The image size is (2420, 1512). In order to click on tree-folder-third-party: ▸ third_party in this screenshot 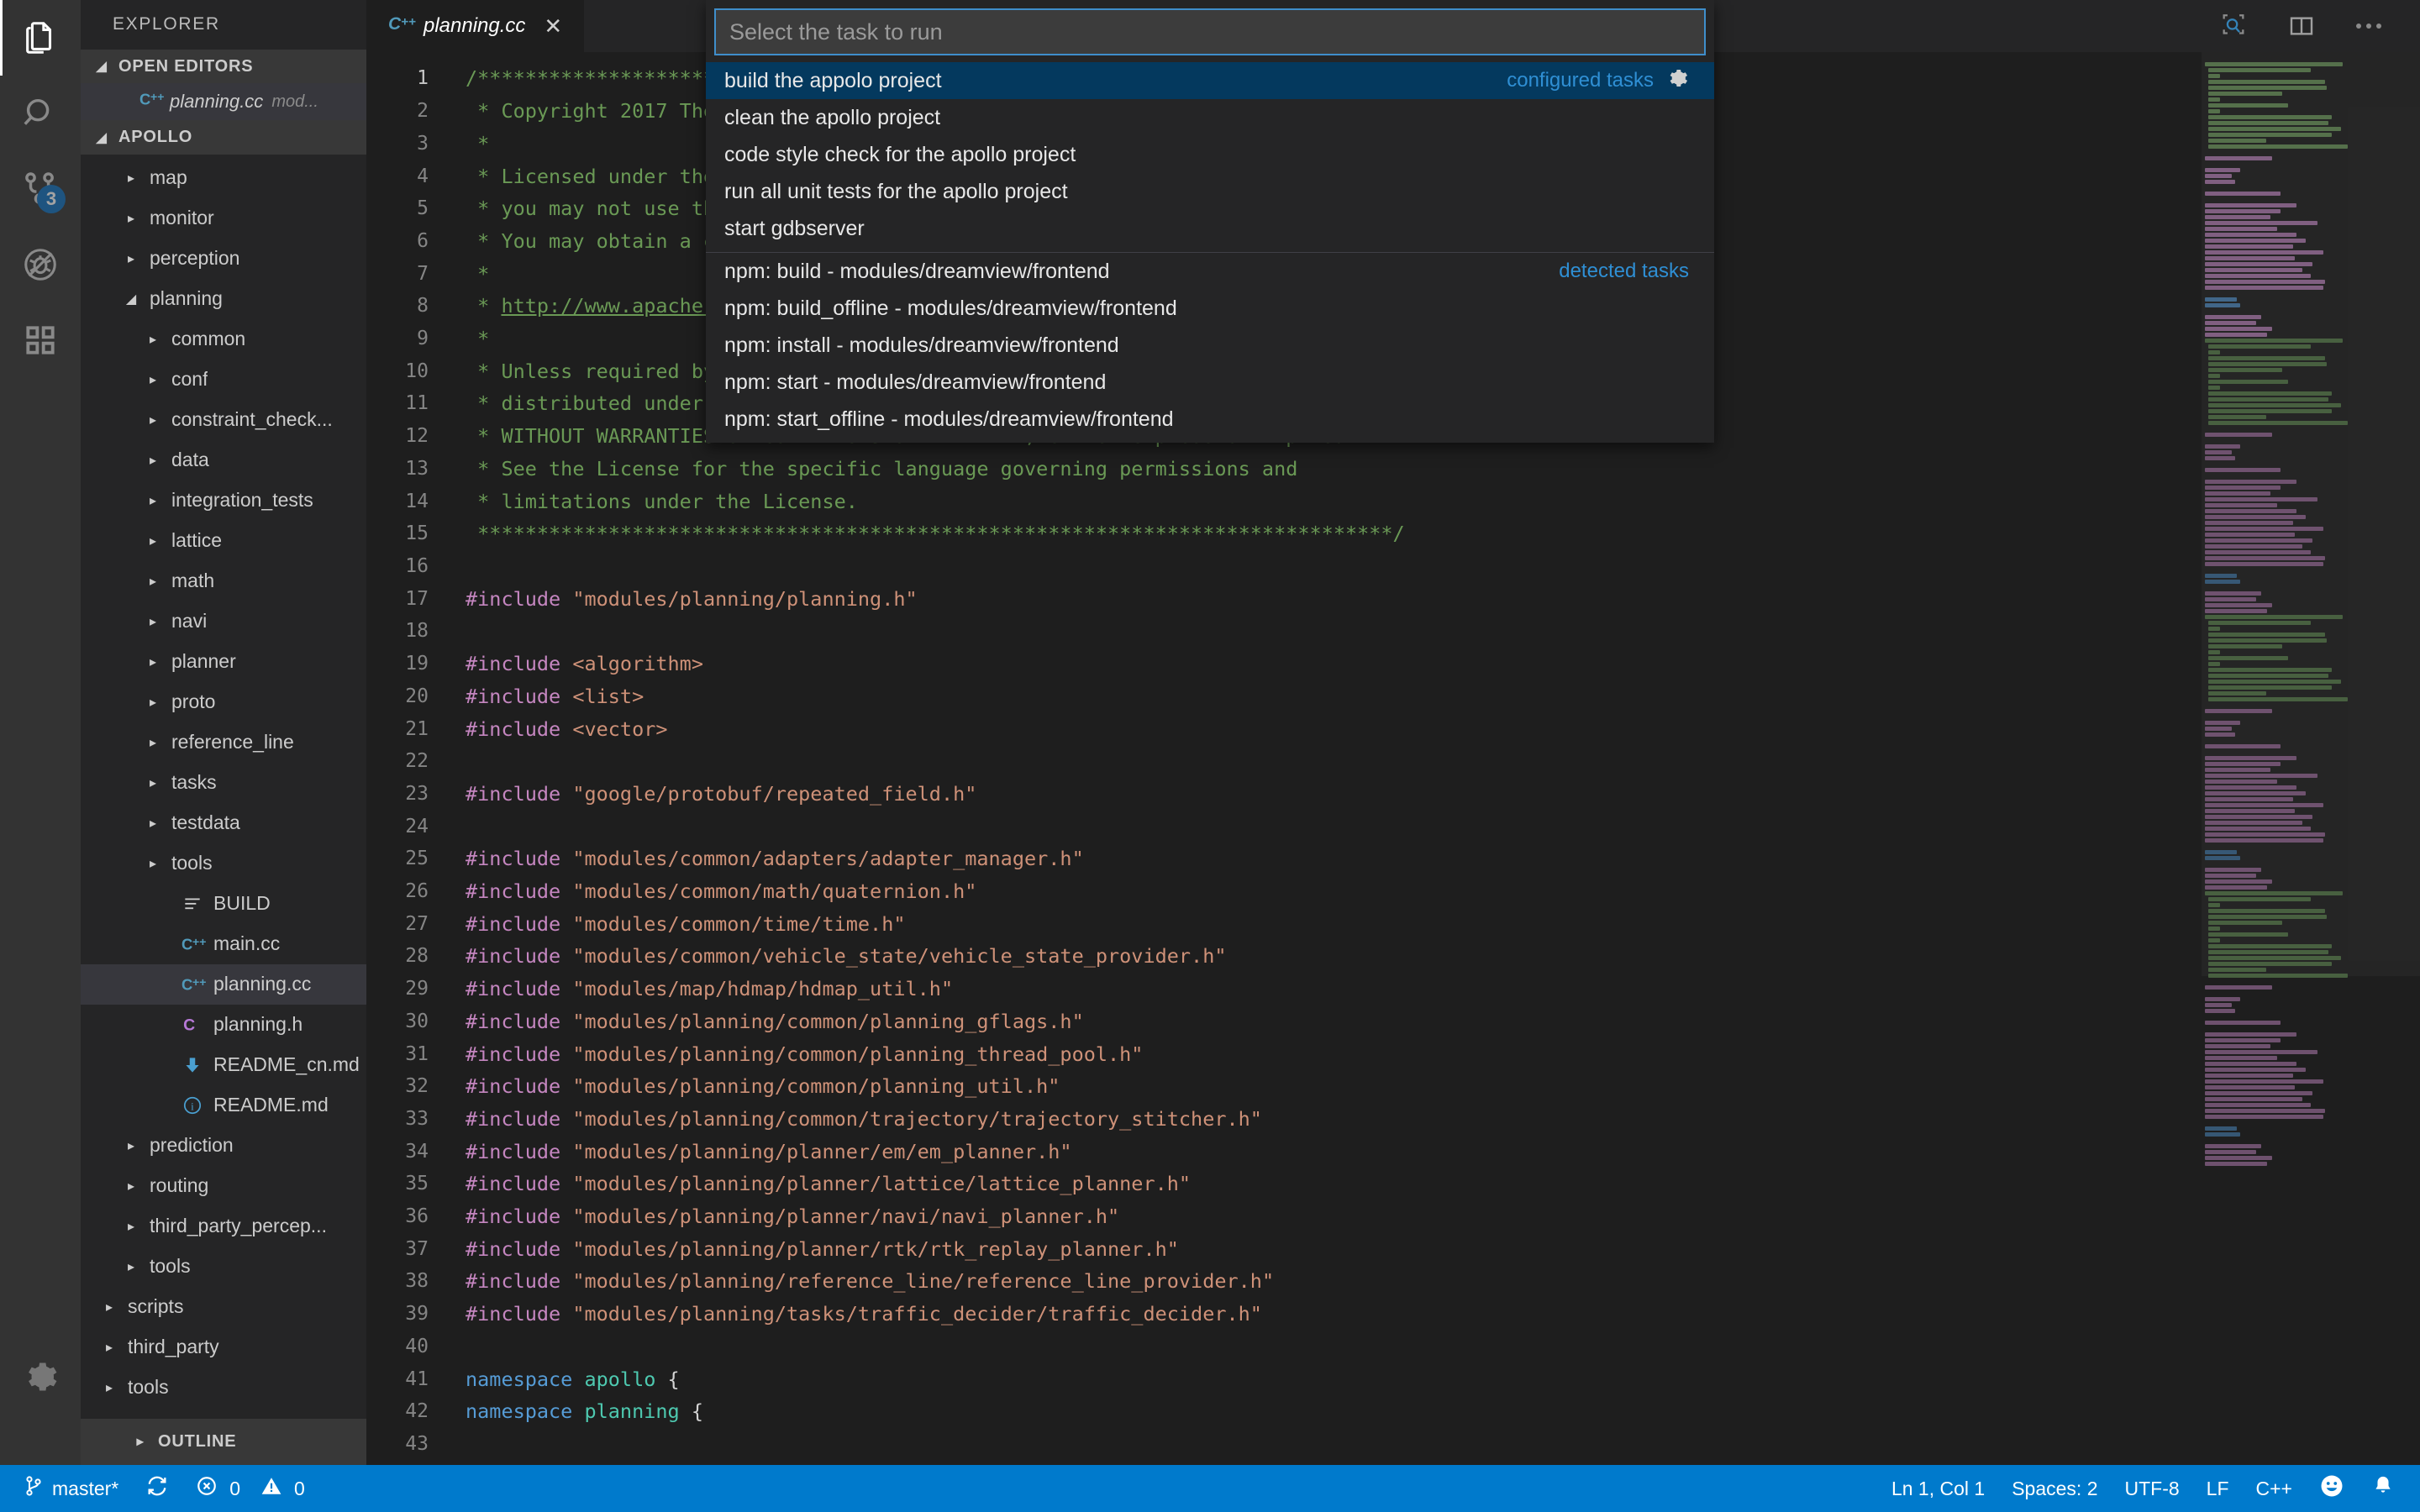, I will do `click(224, 1347)`.